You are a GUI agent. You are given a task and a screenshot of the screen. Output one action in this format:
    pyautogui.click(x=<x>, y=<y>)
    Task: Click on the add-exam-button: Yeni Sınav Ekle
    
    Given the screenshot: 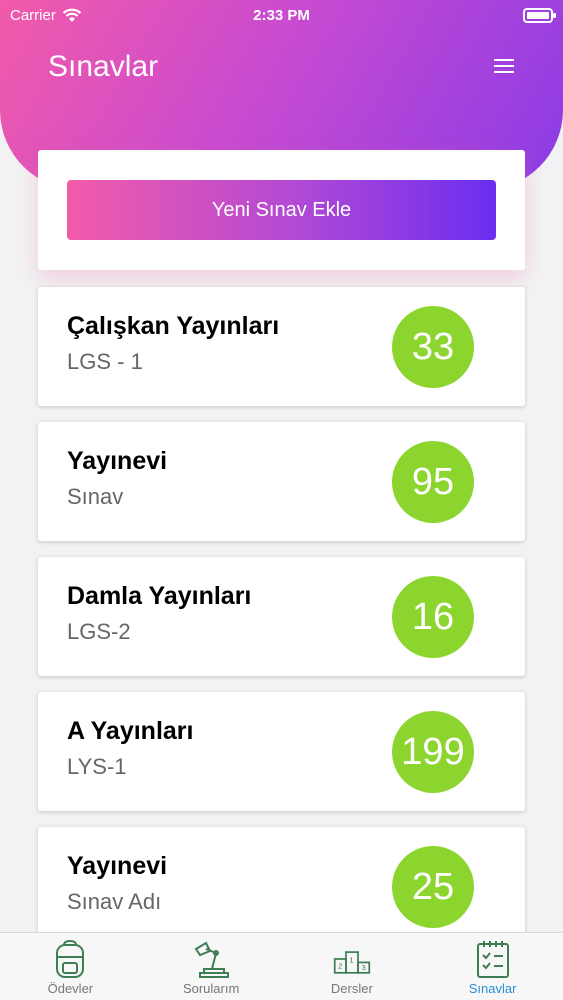 What is the action you would take?
    pyautogui.click(x=281, y=210)
    